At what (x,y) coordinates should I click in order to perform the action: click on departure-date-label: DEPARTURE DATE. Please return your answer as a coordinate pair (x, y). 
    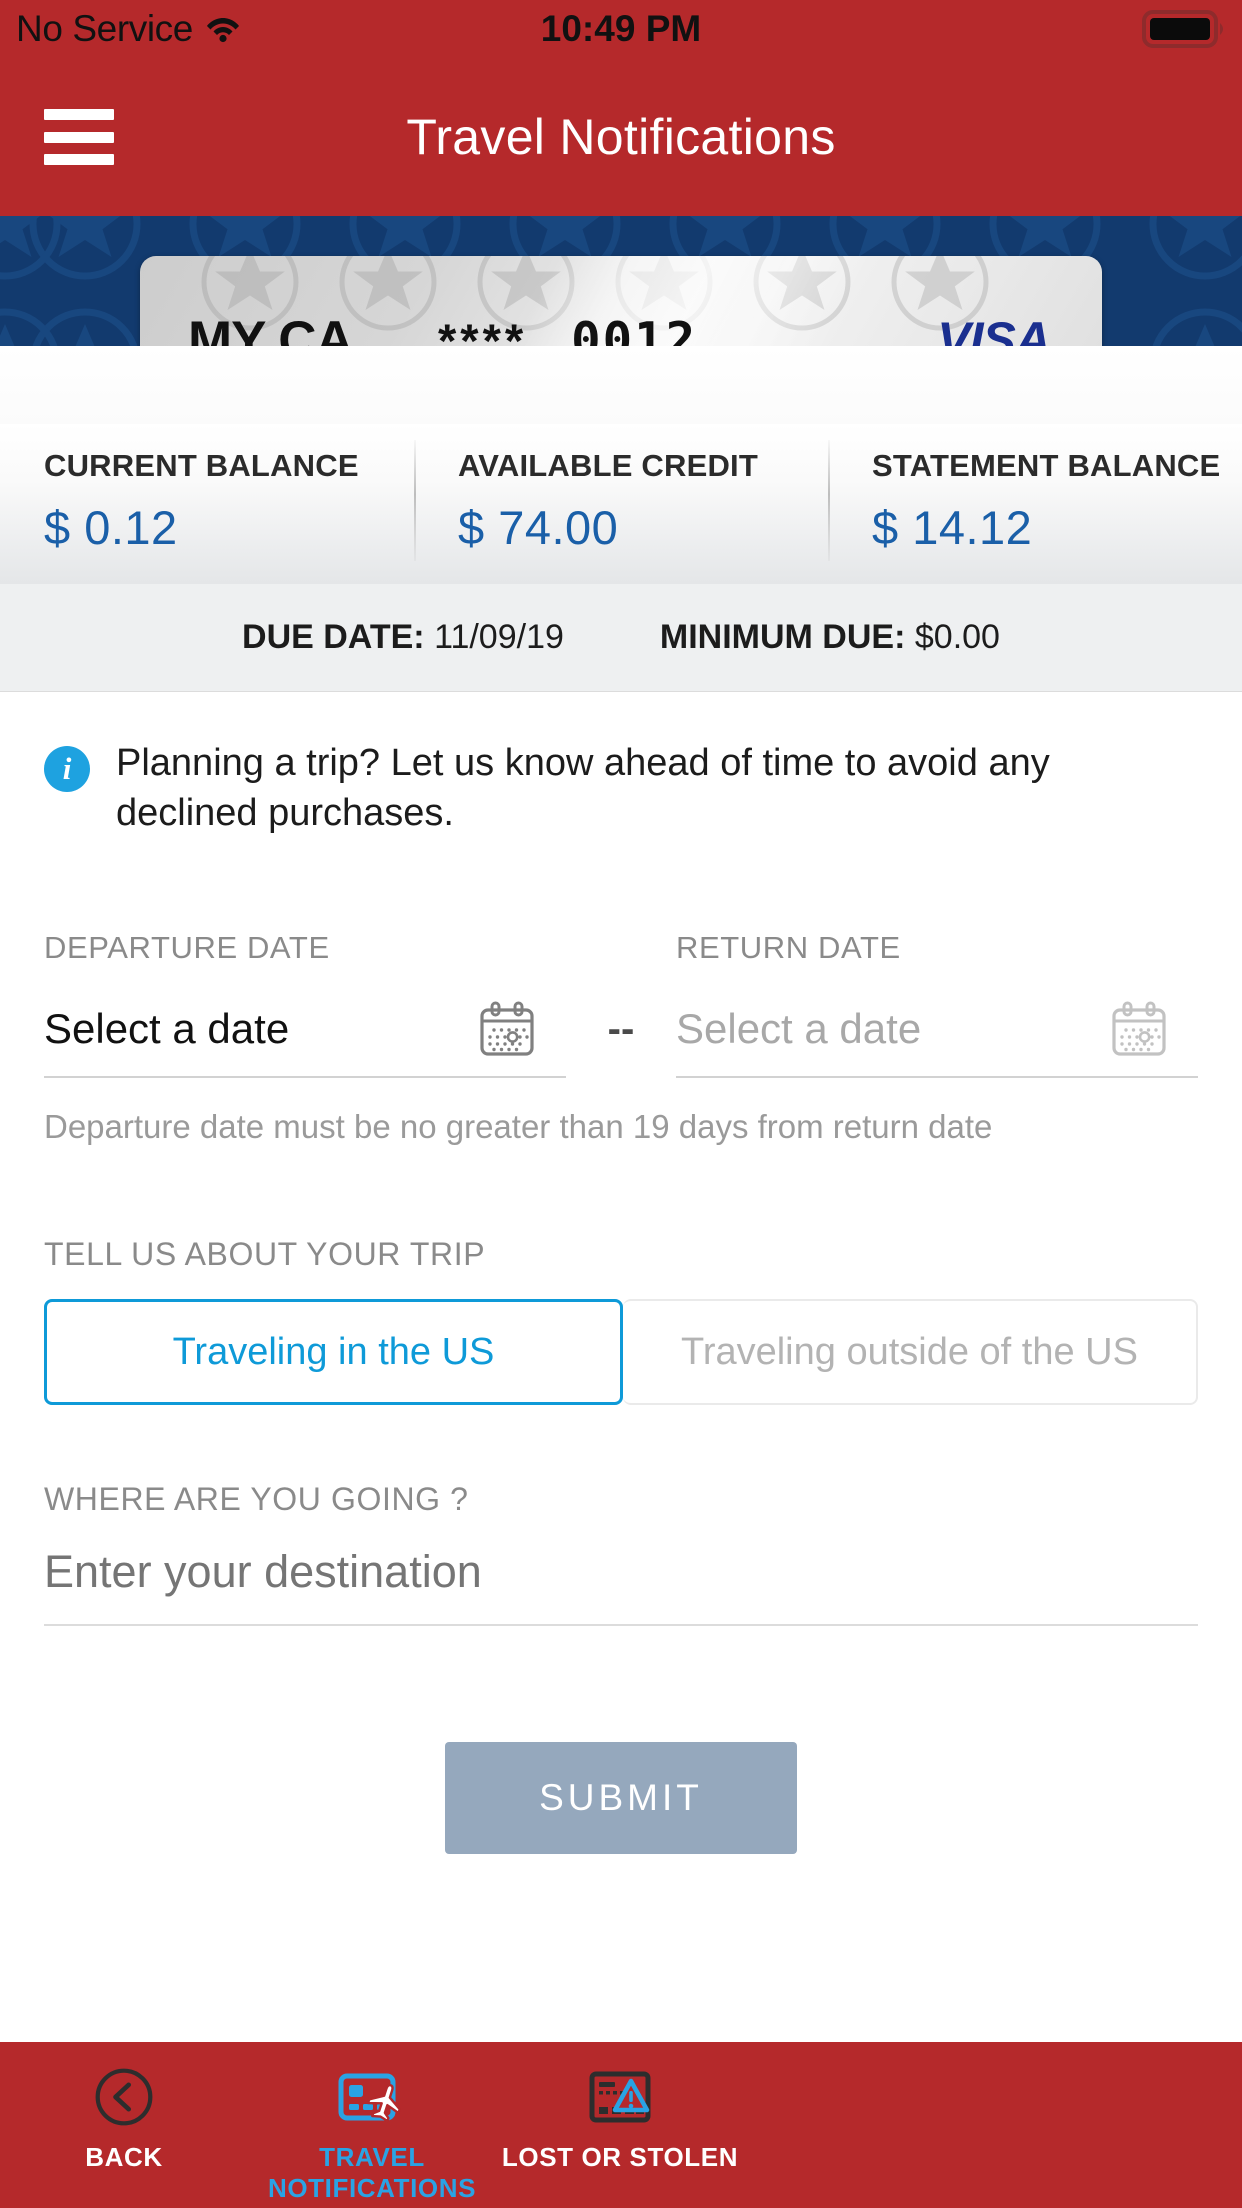
    Looking at the image, I should click on (187, 948).